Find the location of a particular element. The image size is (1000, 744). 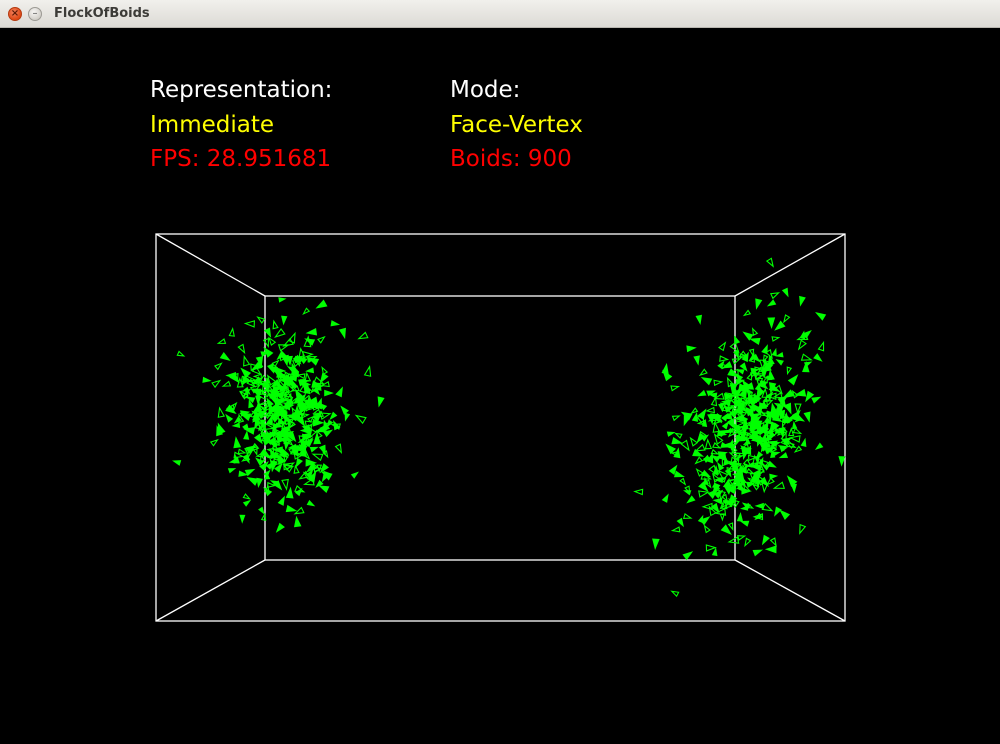

minimize-icon: – is located at coordinates (35, 14).